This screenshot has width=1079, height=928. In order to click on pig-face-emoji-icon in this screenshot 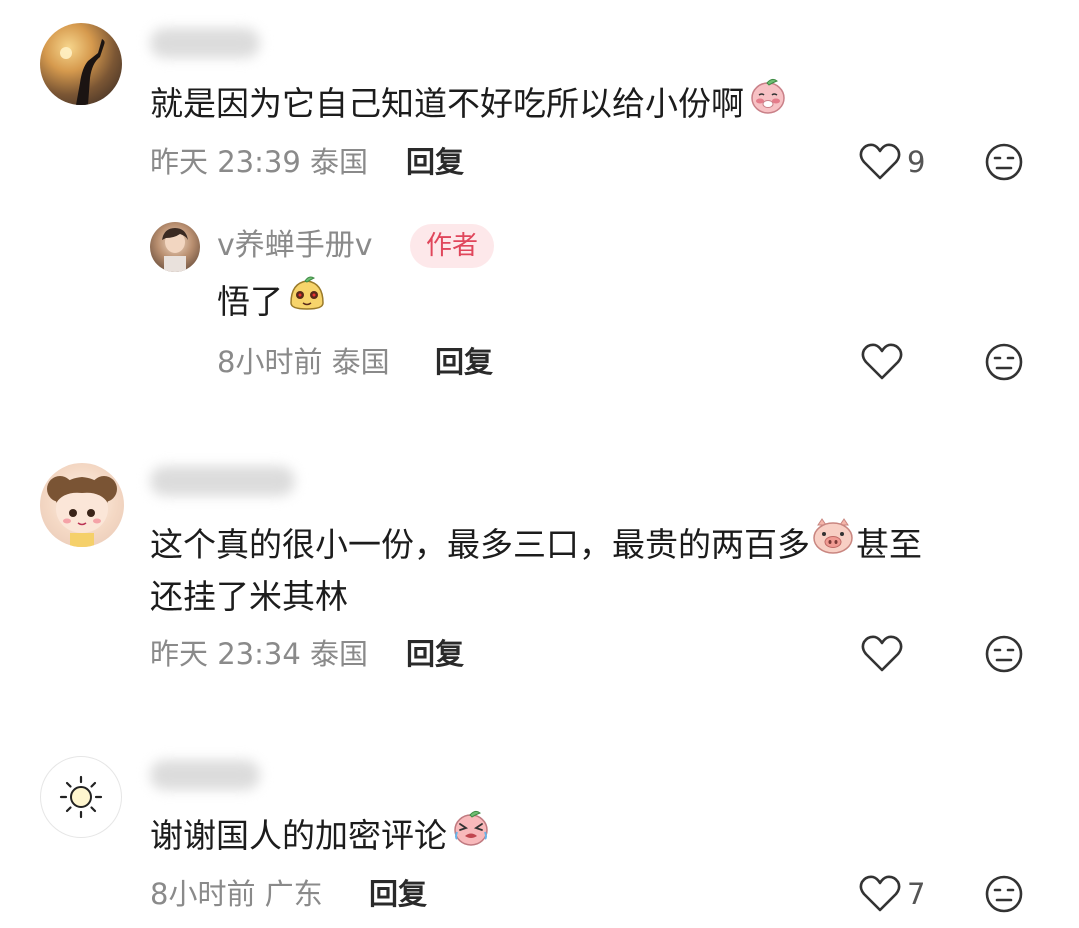, I will do `click(833, 543)`.